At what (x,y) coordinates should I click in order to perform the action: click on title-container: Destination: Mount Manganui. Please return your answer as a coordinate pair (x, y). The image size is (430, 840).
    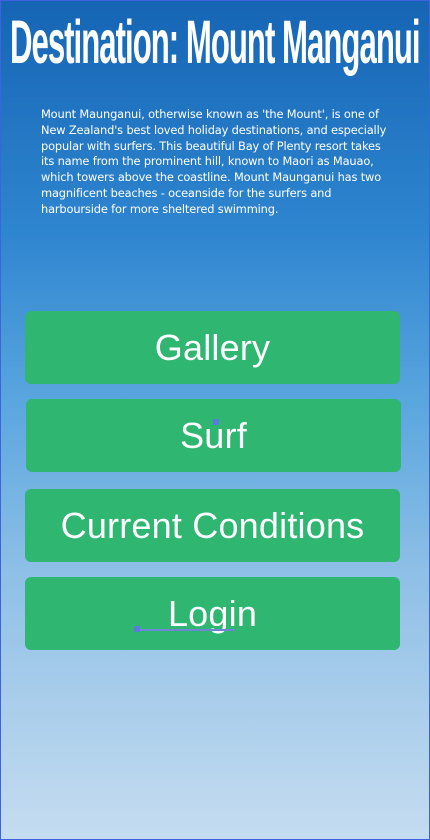
    Looking at the image, I should click on (215, 44).